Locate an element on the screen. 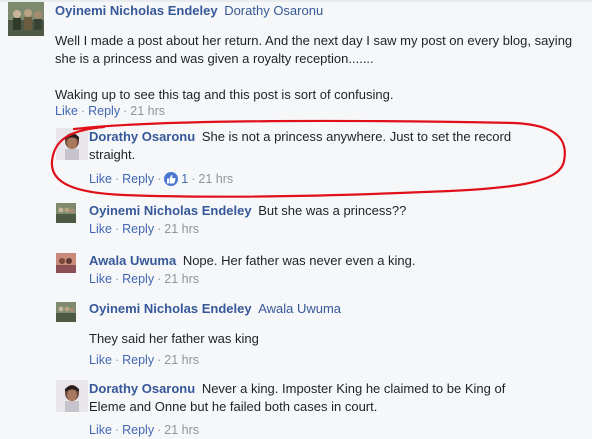  reactions: 1 is located at coordinates (176, 179).